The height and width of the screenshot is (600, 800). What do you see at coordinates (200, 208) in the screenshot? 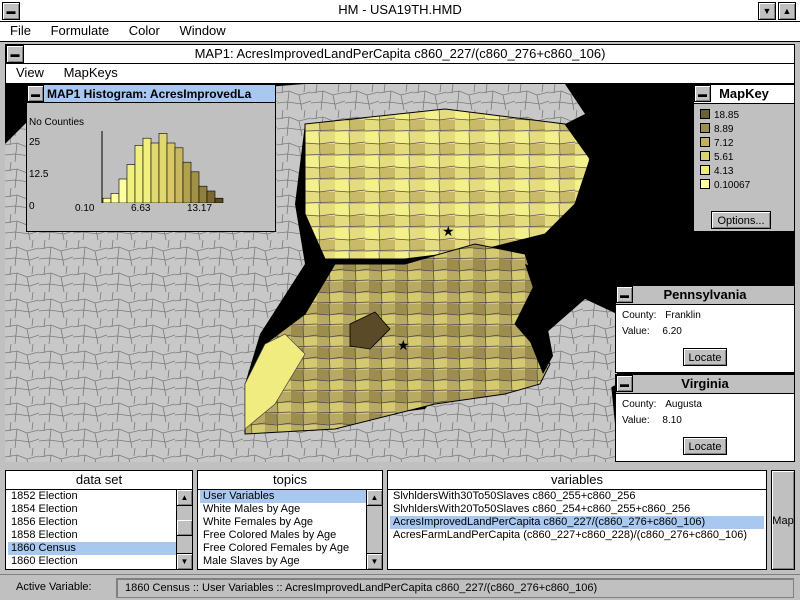
I see `histogram-x-tick-max: 13.17` at bounding box center [200, 208].